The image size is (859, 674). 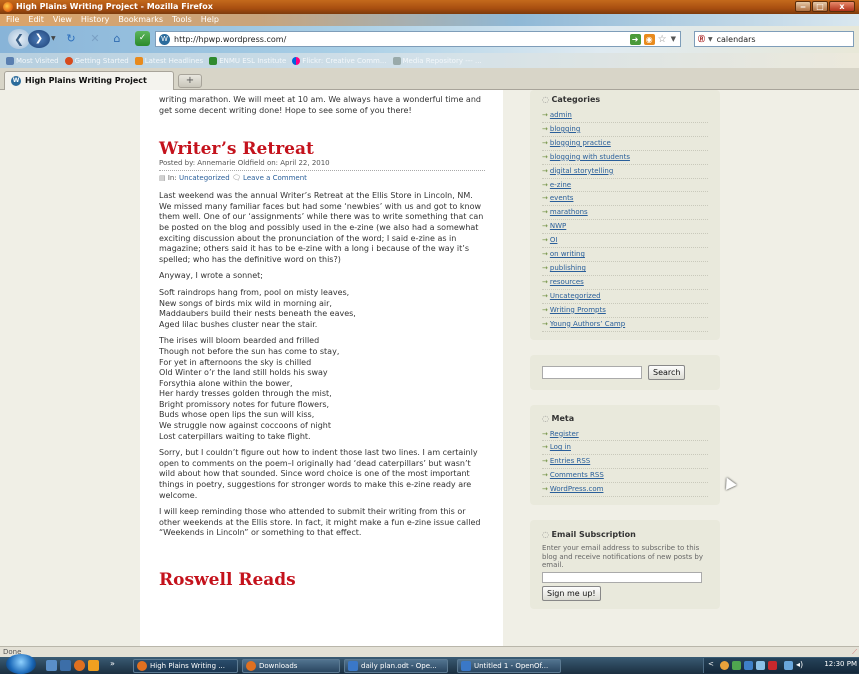 What do you see at coordinates (736, 39) in the screenshot?
I see `search-input: calendars` at bounding box center [736, 39].